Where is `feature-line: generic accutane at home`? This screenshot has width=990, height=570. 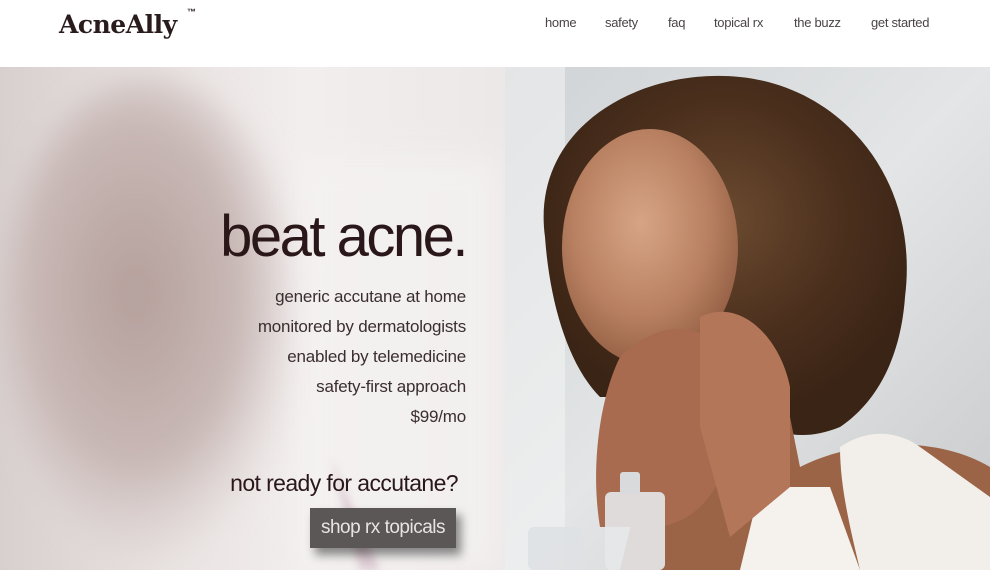
feature-line: generic accutane at home is located at coordinates (370, 296).